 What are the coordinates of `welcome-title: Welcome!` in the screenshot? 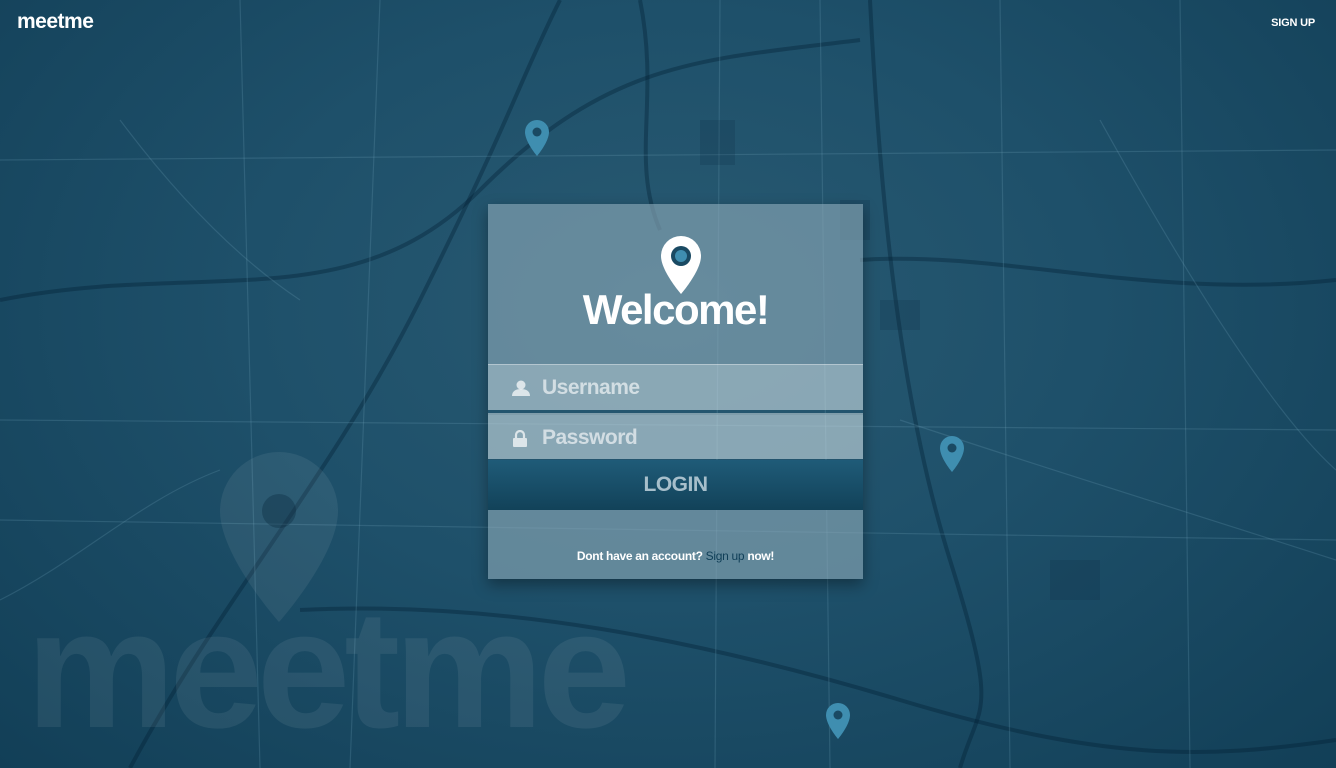 It's located at (676, 309).